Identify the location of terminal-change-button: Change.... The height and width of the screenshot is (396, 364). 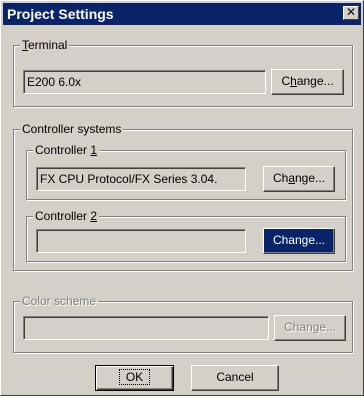
(307, 82).